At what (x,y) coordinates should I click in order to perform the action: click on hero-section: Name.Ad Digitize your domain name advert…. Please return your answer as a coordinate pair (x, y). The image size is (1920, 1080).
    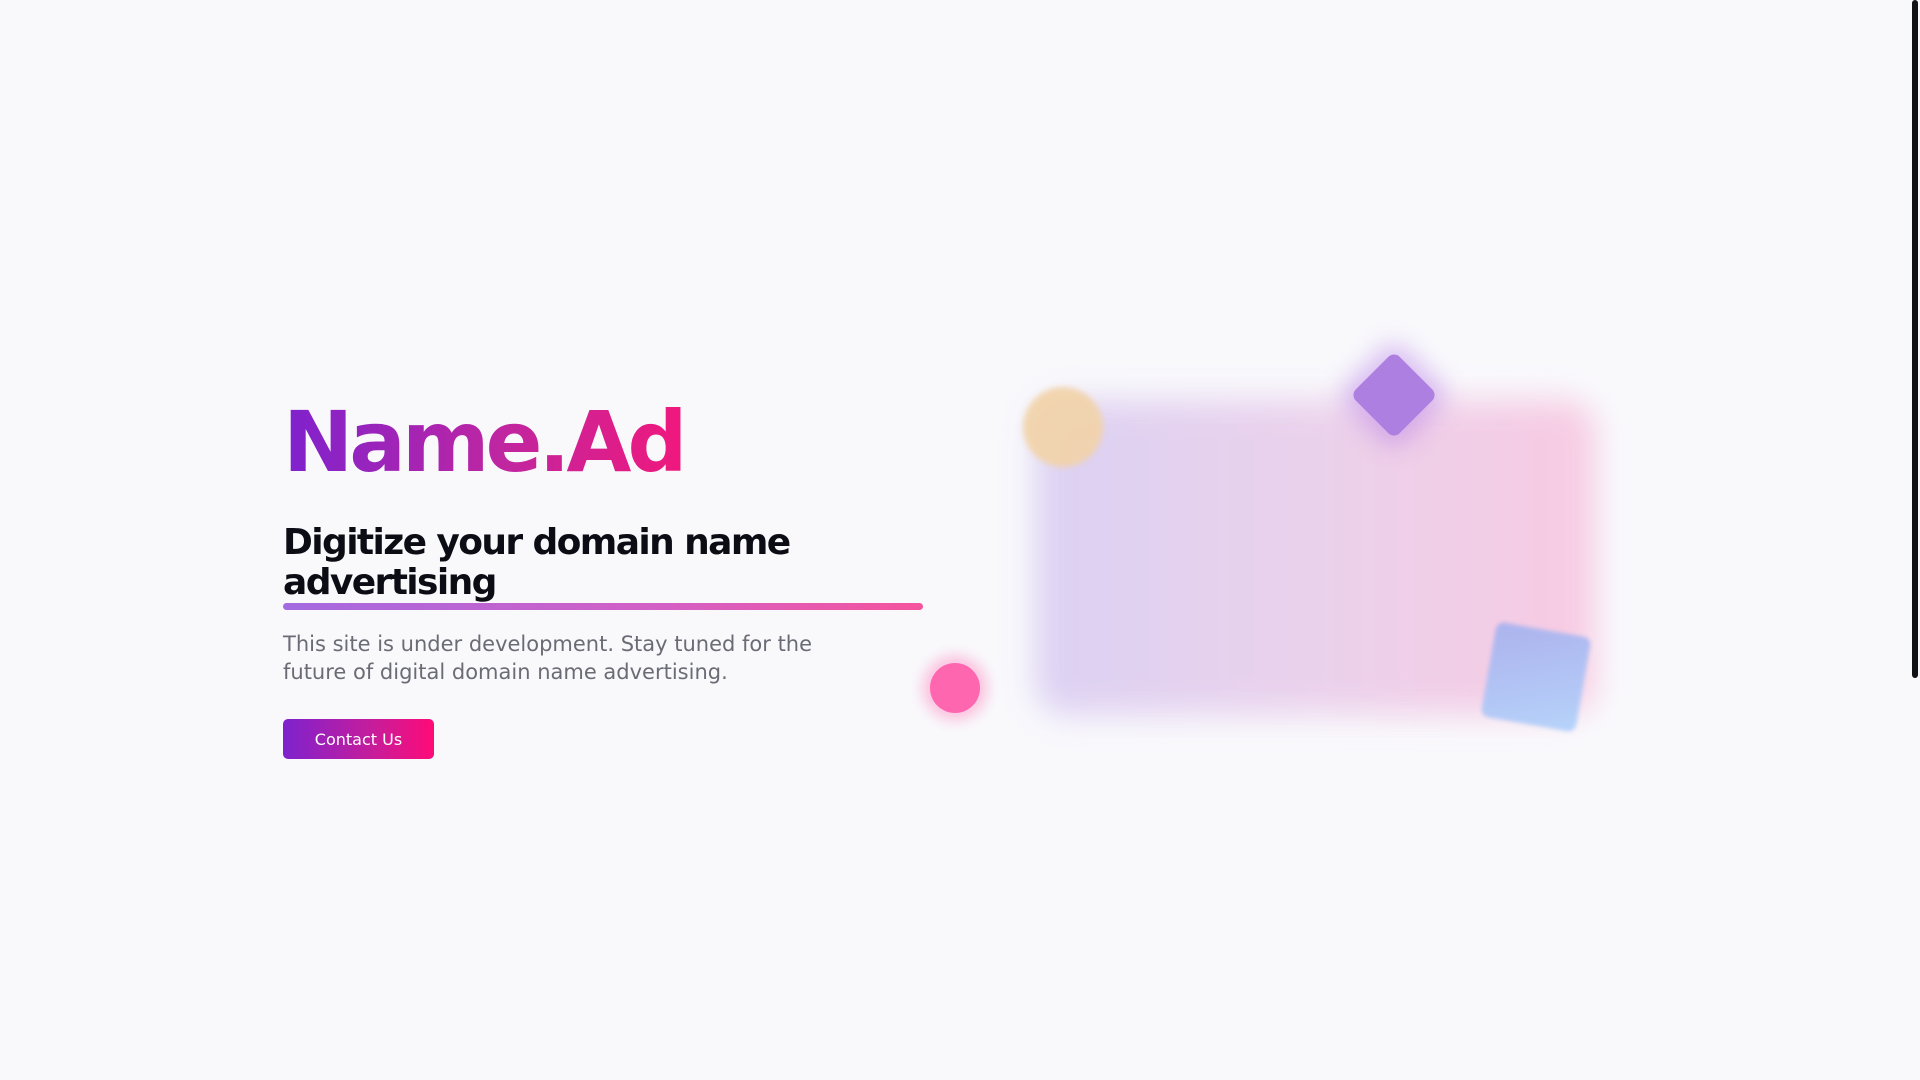
    Looking at the image, I should click on (603, 576).